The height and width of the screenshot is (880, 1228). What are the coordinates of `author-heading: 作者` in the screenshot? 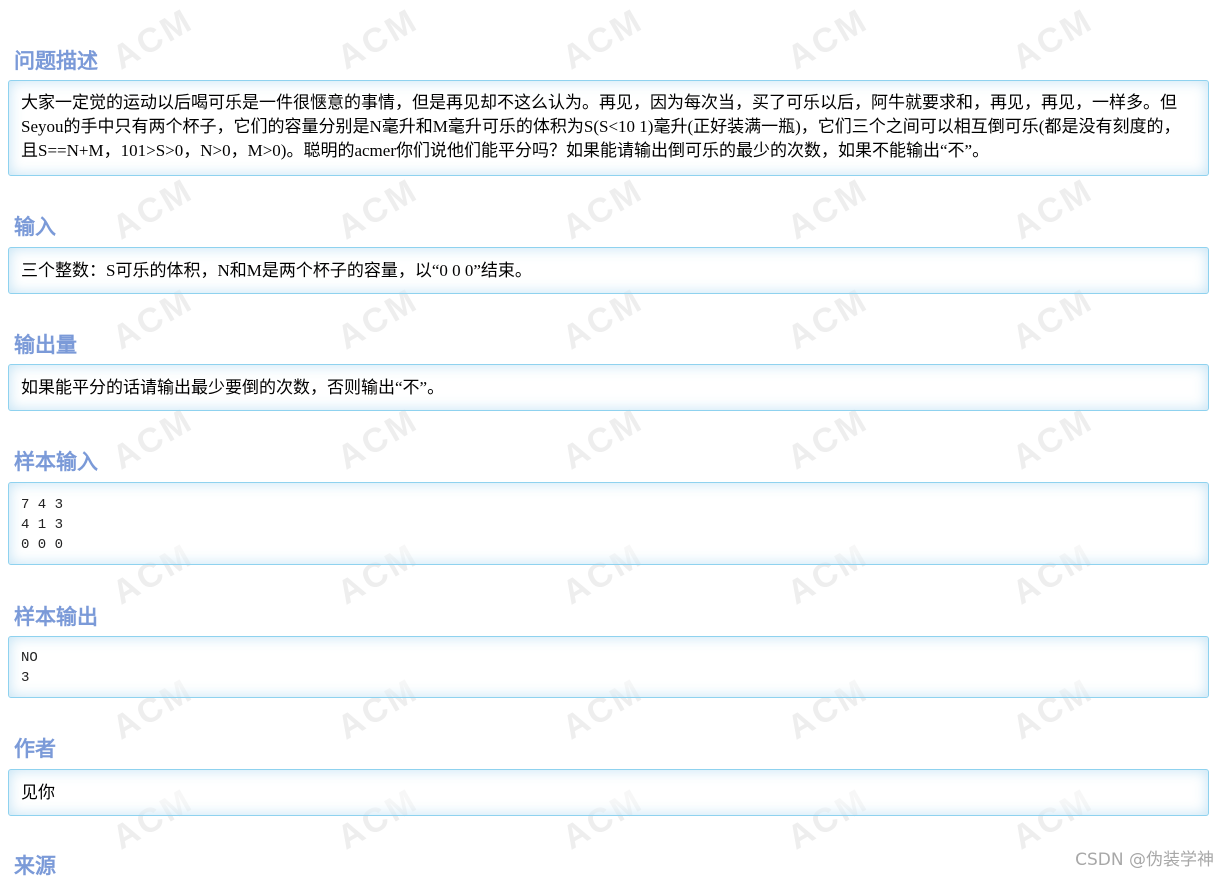 It's located at (35, 749).